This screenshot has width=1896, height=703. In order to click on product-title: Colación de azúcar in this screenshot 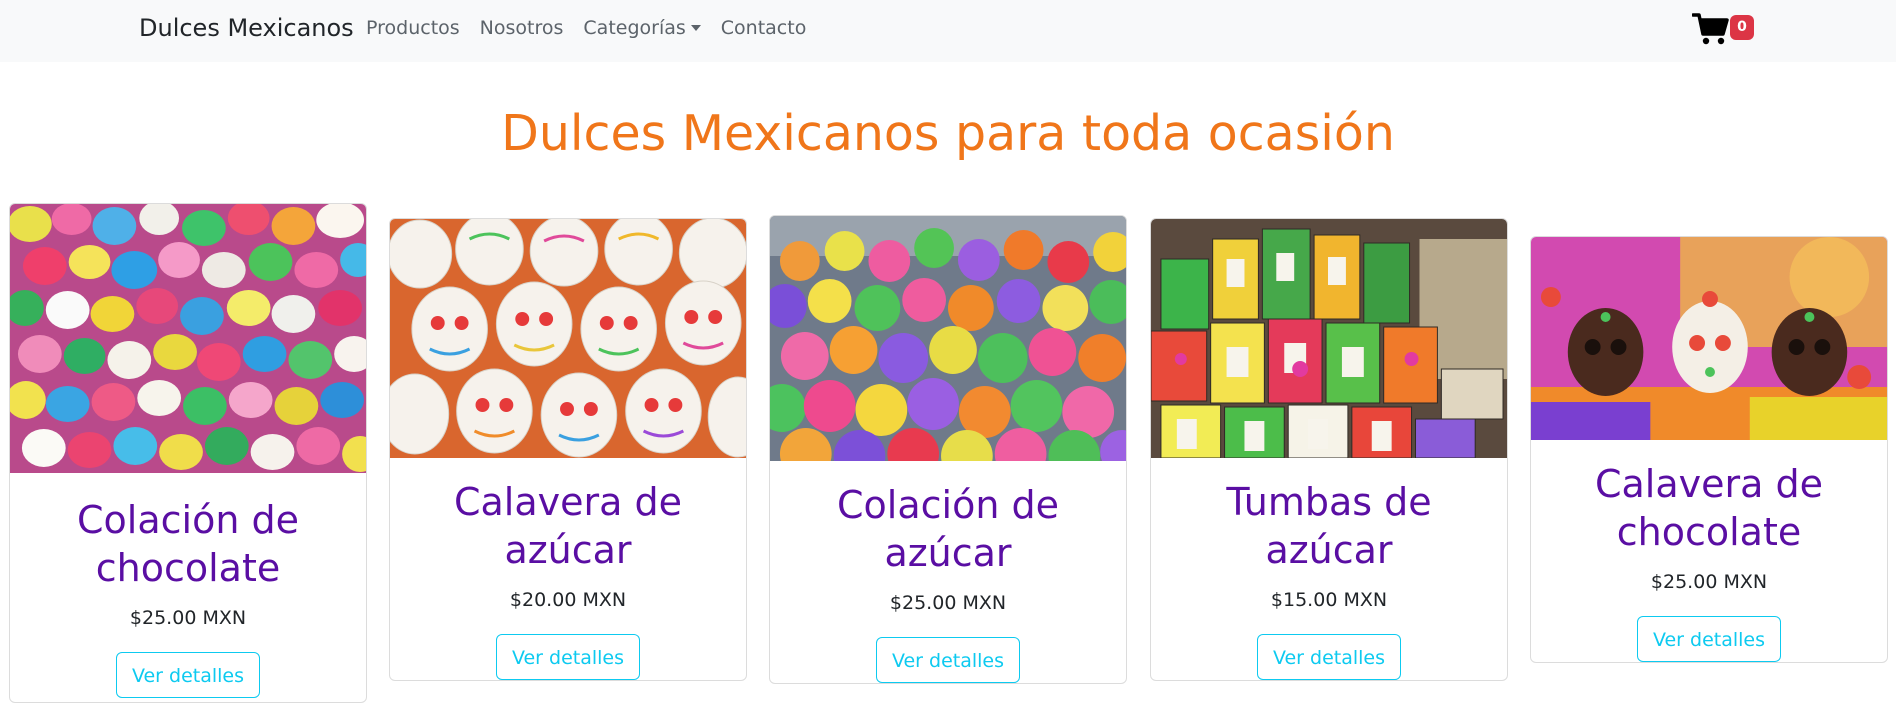, I will do `click(948, 529)`.